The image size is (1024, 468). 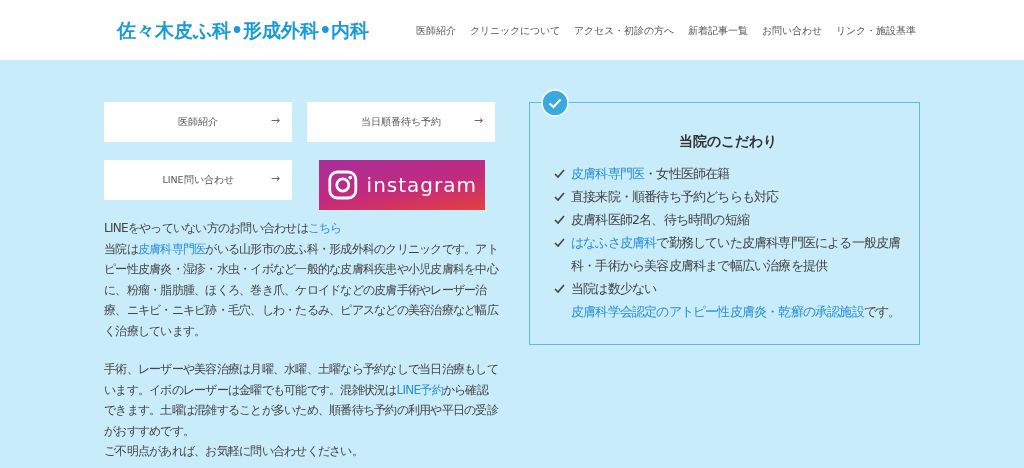 I want to click on paragraph: LINEをやっていない方のお問い合わせはこちら, so click(x=223, y=228).